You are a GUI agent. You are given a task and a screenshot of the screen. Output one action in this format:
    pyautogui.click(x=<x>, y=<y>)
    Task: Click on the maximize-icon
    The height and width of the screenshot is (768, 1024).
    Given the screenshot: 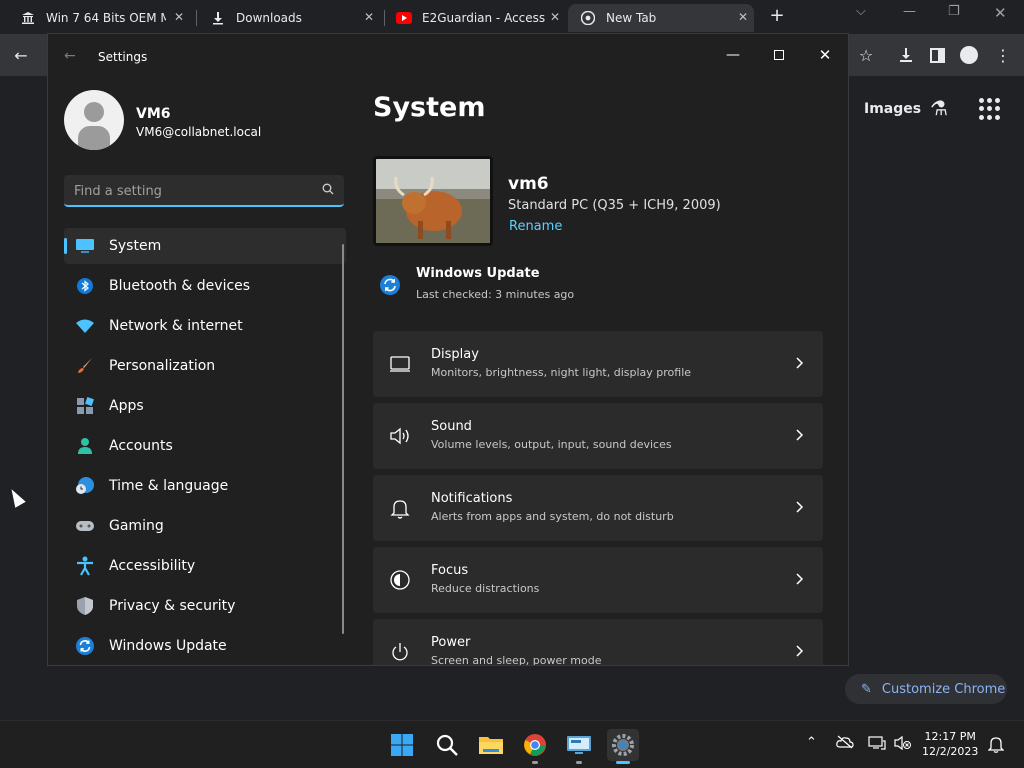 What is the action you would take?
    pyautogui.click(x=779, y=55)
    